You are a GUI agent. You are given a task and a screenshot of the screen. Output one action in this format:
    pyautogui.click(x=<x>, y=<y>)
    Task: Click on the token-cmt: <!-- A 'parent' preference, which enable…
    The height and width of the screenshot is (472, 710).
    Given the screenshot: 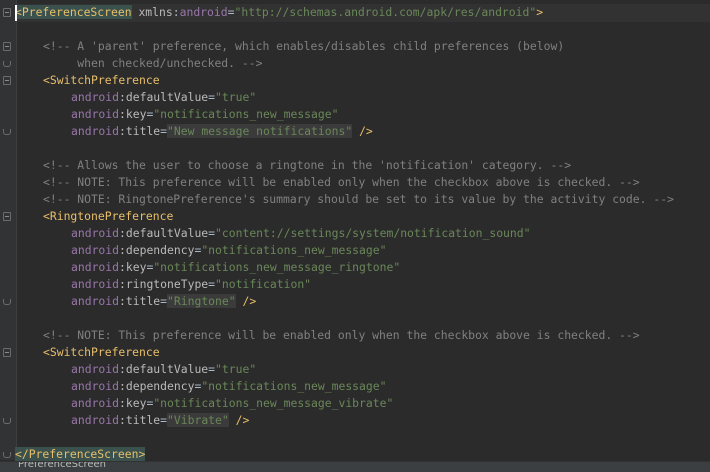 What is the action you would take?
    pyautogui.click(x=304, y=46)
    